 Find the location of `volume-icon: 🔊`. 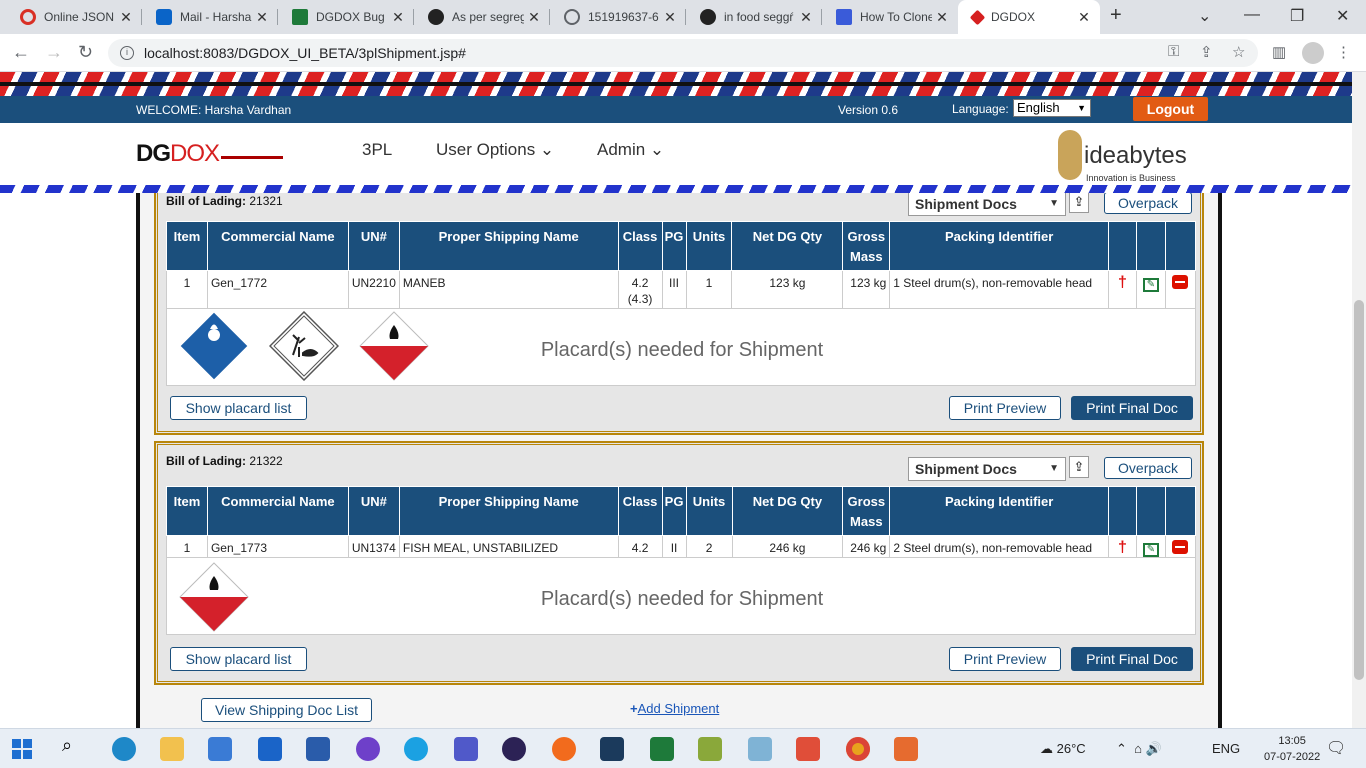

volume-icon: 🔊 is located at coordinates (1154, 748).